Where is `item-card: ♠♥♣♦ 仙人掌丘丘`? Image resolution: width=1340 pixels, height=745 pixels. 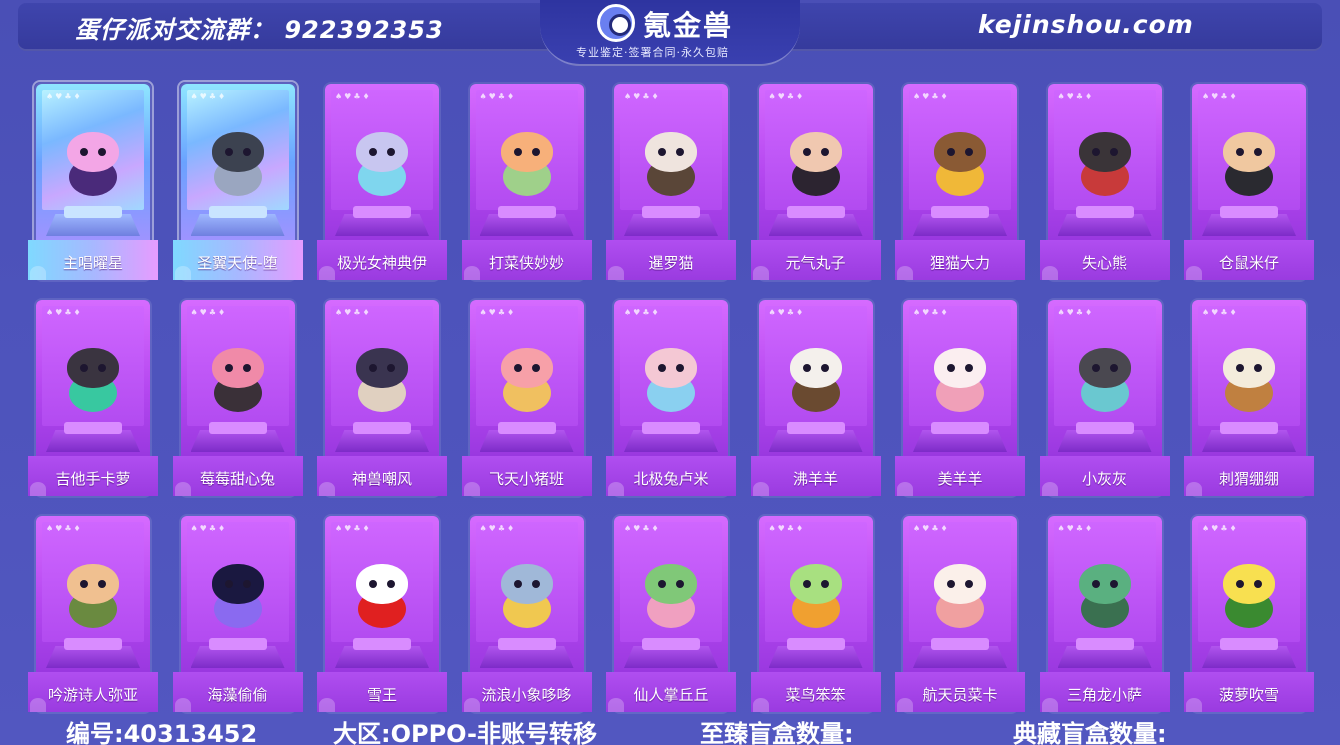 item-card: ♠♥♣♦ 仙人掌丘丘 is located at coordinates (671, 612).